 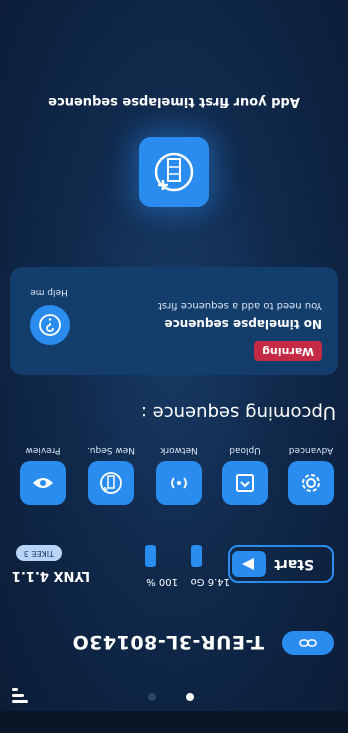 What do you see at coordinates (288, 351) in the screenshot?
I see `warning-badge: Warning` at bounding box center [288, 351].